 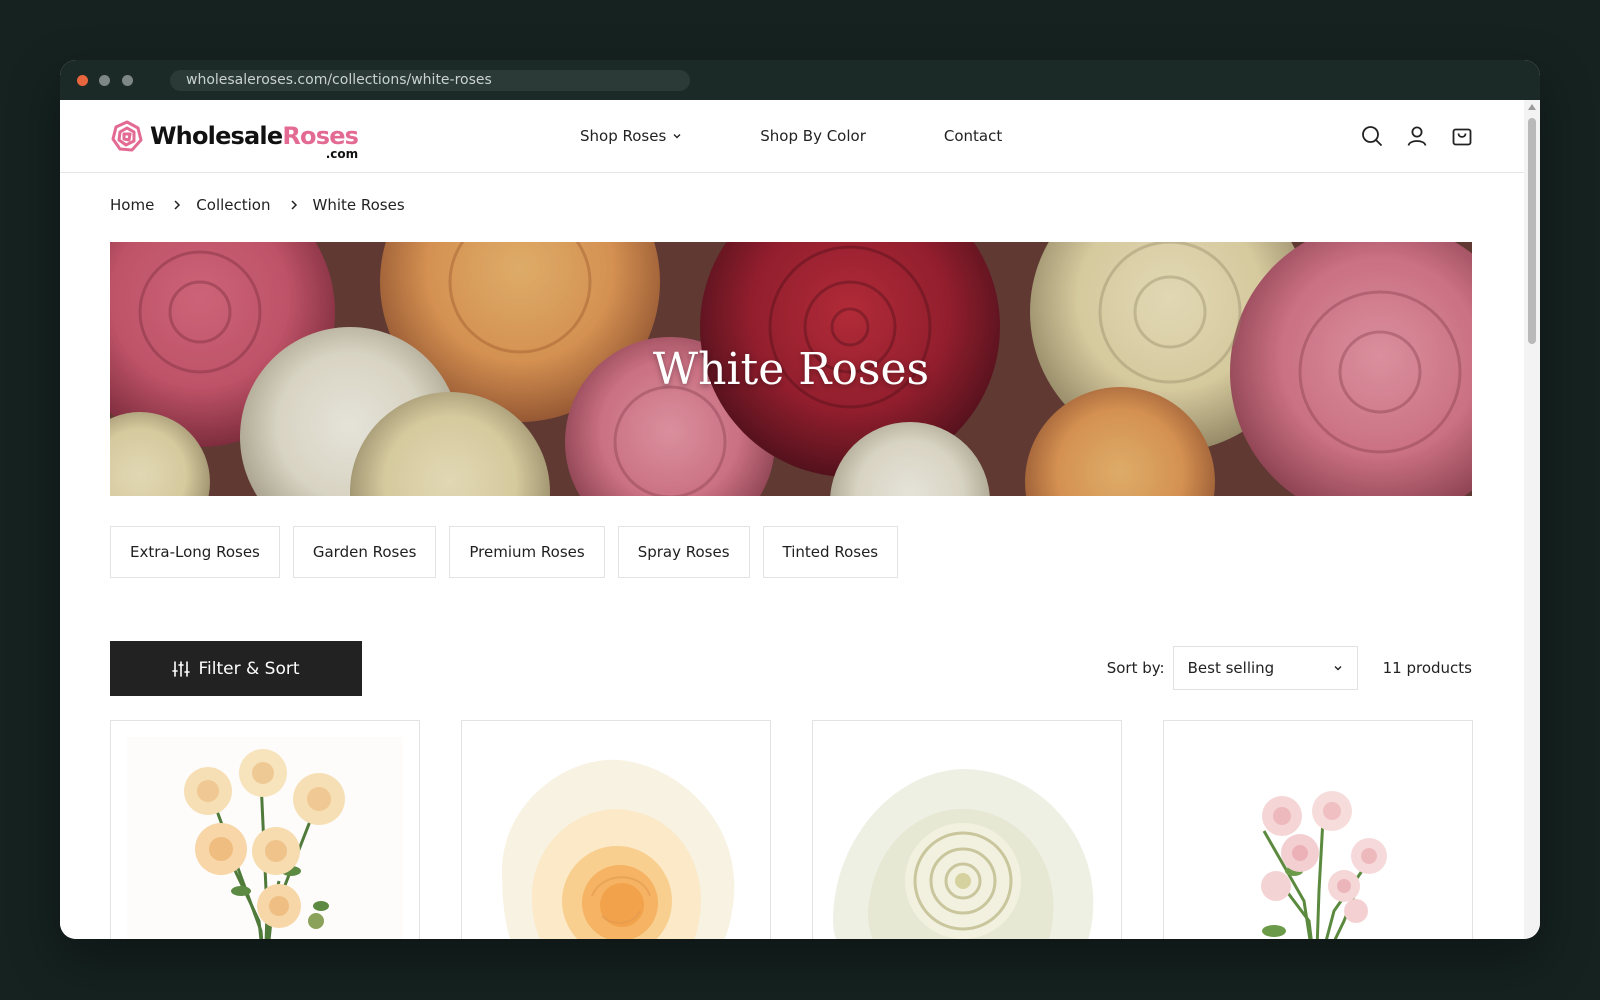 I want to click on minimize-window-button, so click(x=104, y=80).